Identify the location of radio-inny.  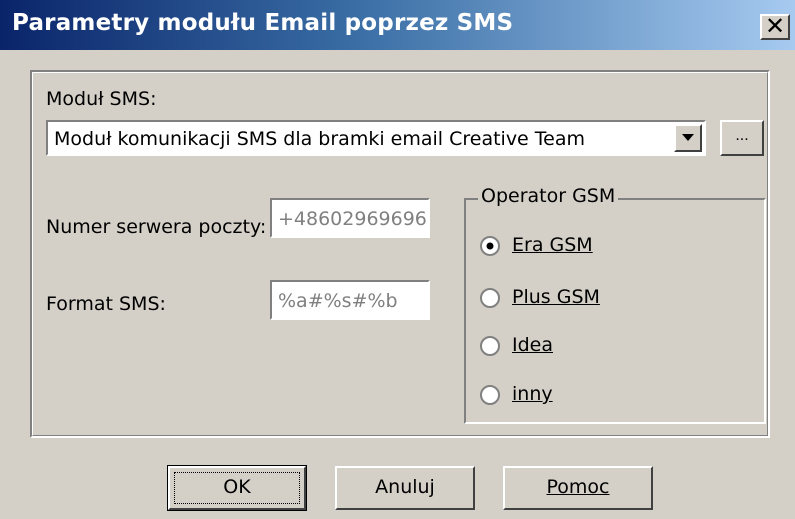
(490, 395).